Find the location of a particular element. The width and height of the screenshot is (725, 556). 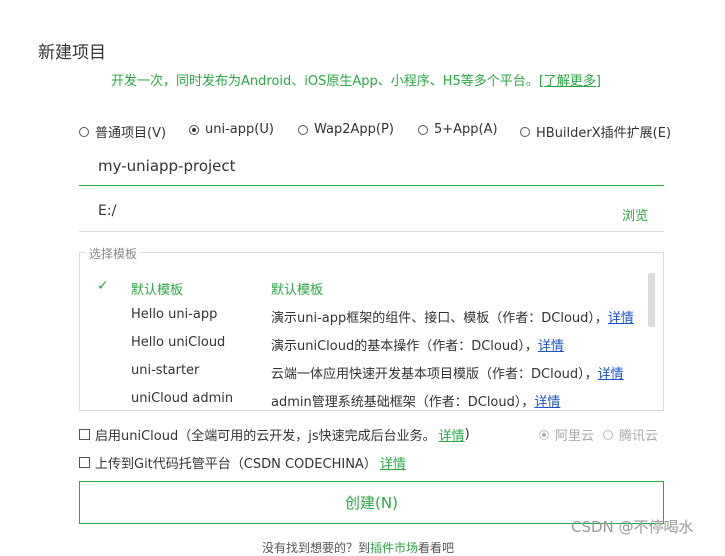

template-legend: 选择模板 is located at coordinates (113, 253).